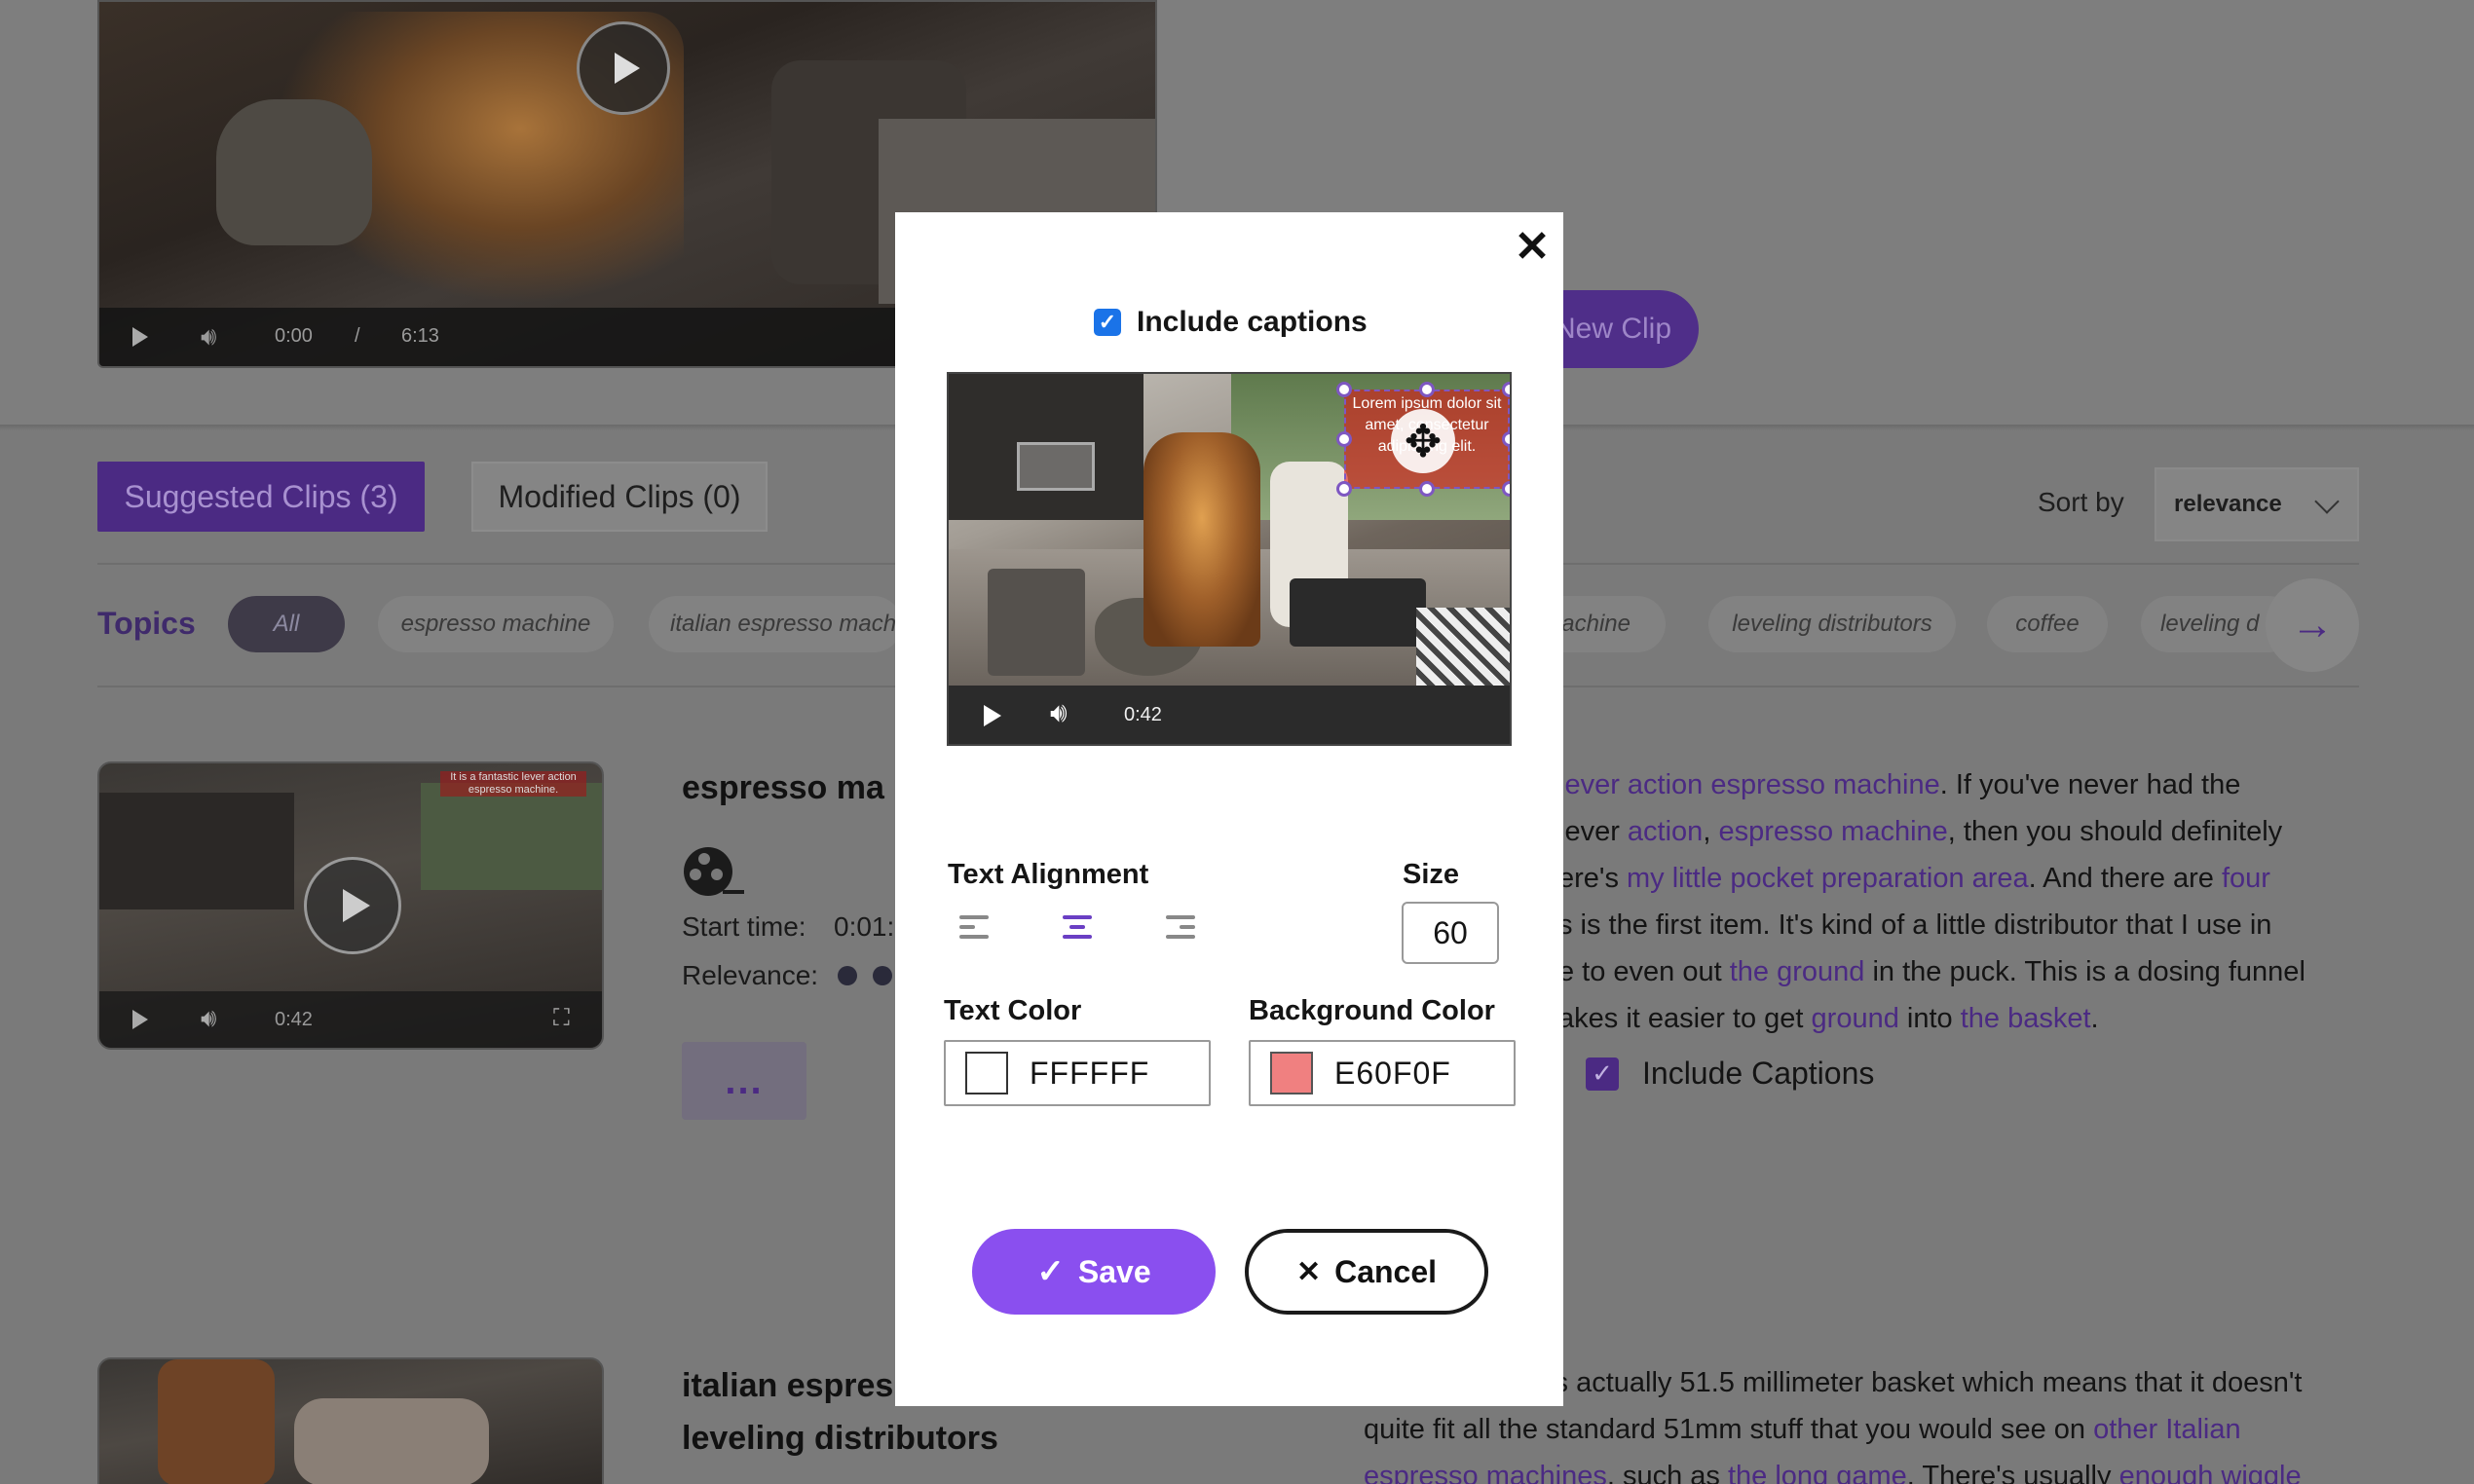 This screenshot has width=2474, height=1484. Describe the element at coordinates (1048, 874) in the screenshot. I see `text-alignment-label: Text Alignment` at that location.